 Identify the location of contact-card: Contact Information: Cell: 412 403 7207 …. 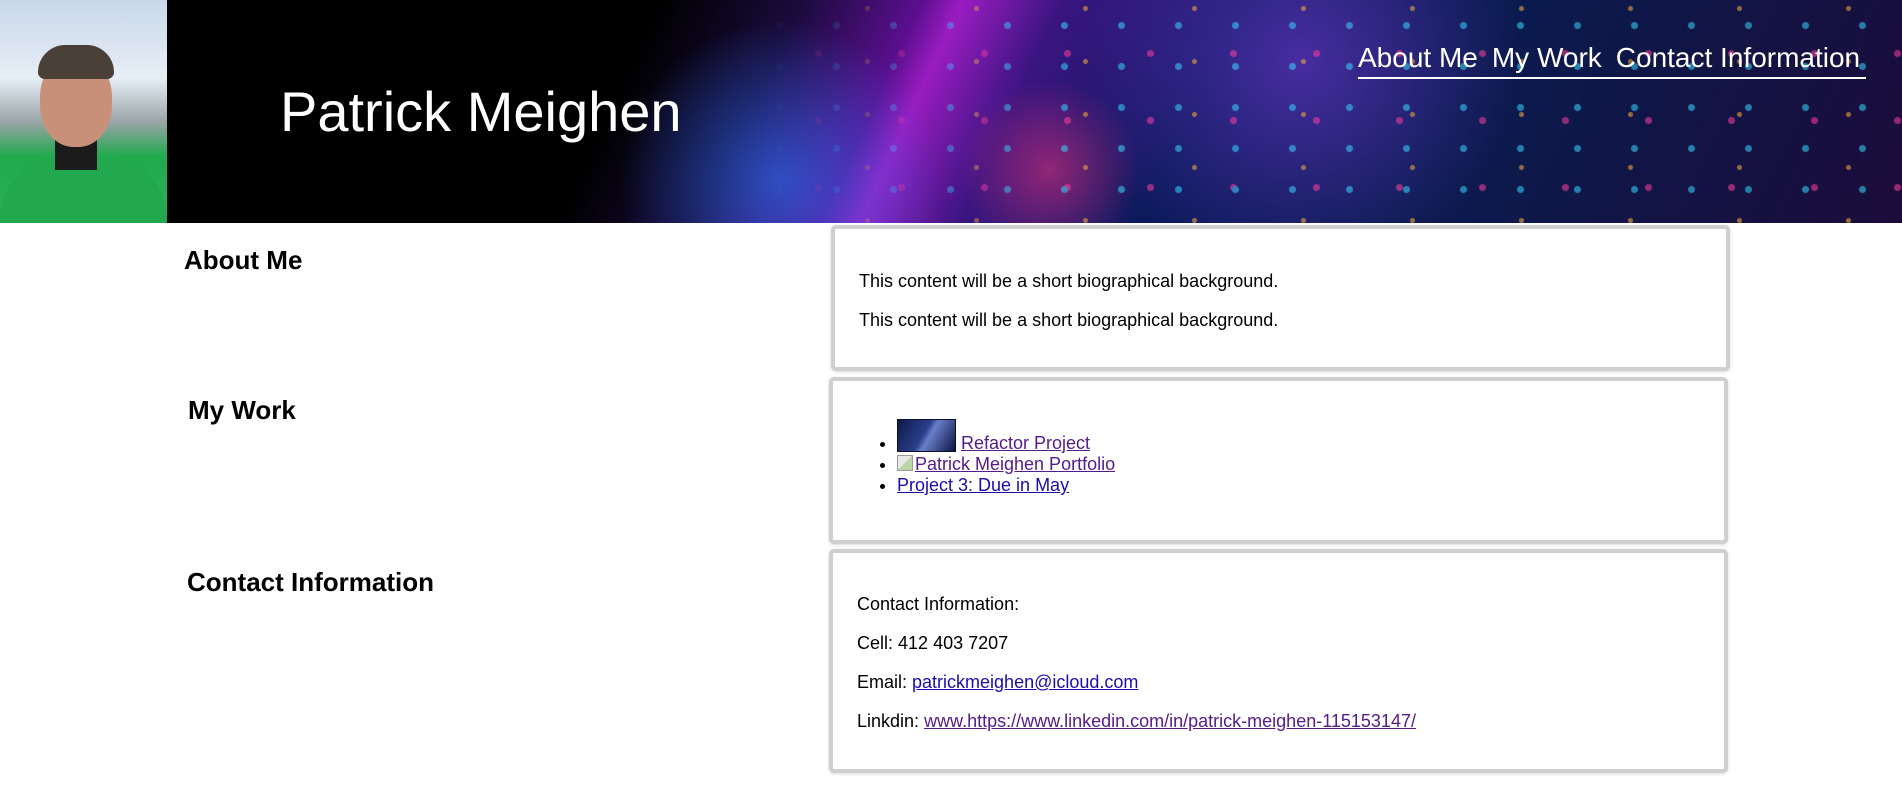
(1278, 661).